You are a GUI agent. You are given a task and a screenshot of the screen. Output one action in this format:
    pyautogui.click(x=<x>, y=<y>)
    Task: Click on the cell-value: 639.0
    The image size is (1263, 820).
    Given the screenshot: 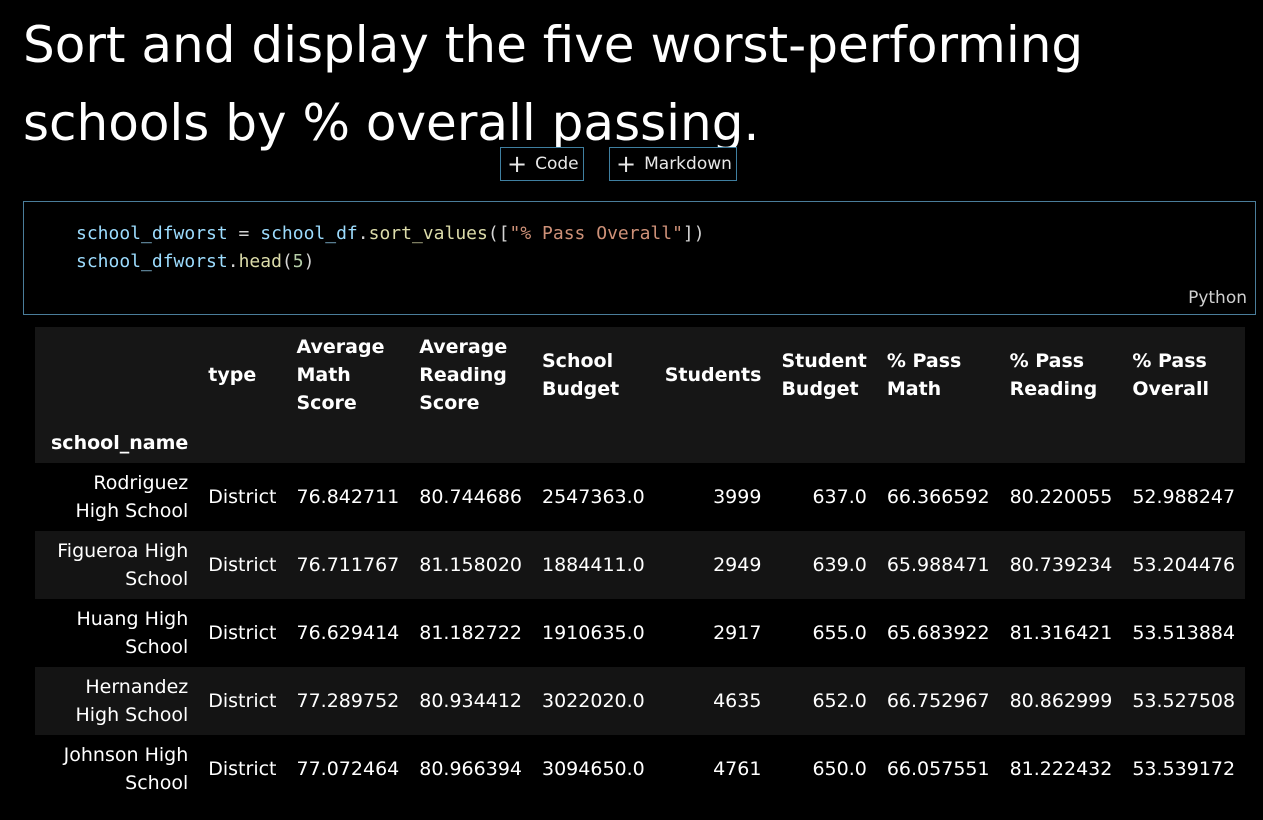 What is the action you would take?
    pyautogui.click(x=839, y=565)
    